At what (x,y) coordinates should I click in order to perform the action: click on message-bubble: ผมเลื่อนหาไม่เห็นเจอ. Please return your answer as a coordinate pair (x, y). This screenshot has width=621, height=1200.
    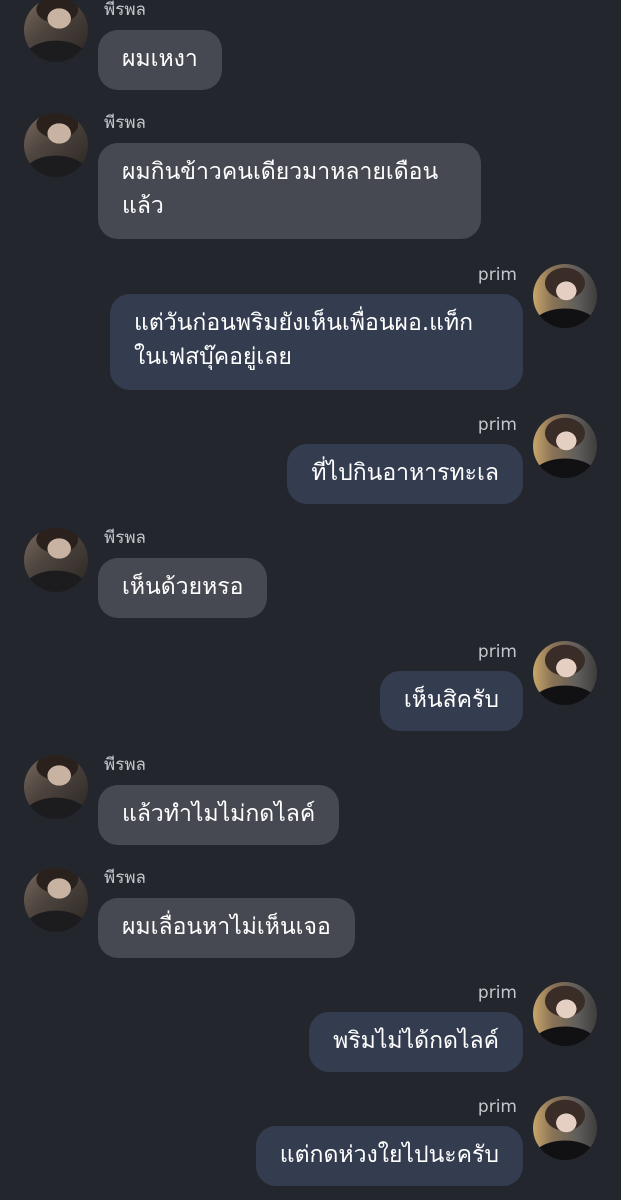
    Looking at the image, I should click on (226, 928).